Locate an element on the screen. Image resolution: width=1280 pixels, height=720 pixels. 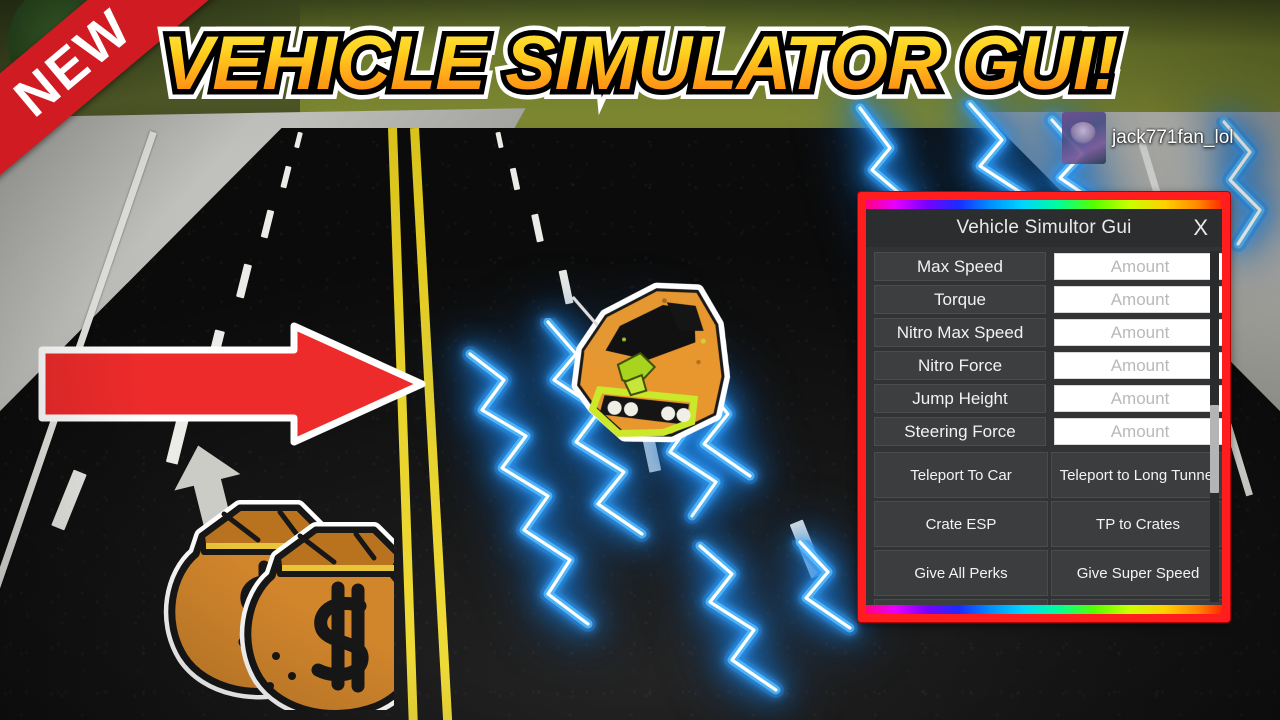
set-jump-height-button: Jump Height is located at coordinates (960, 398).